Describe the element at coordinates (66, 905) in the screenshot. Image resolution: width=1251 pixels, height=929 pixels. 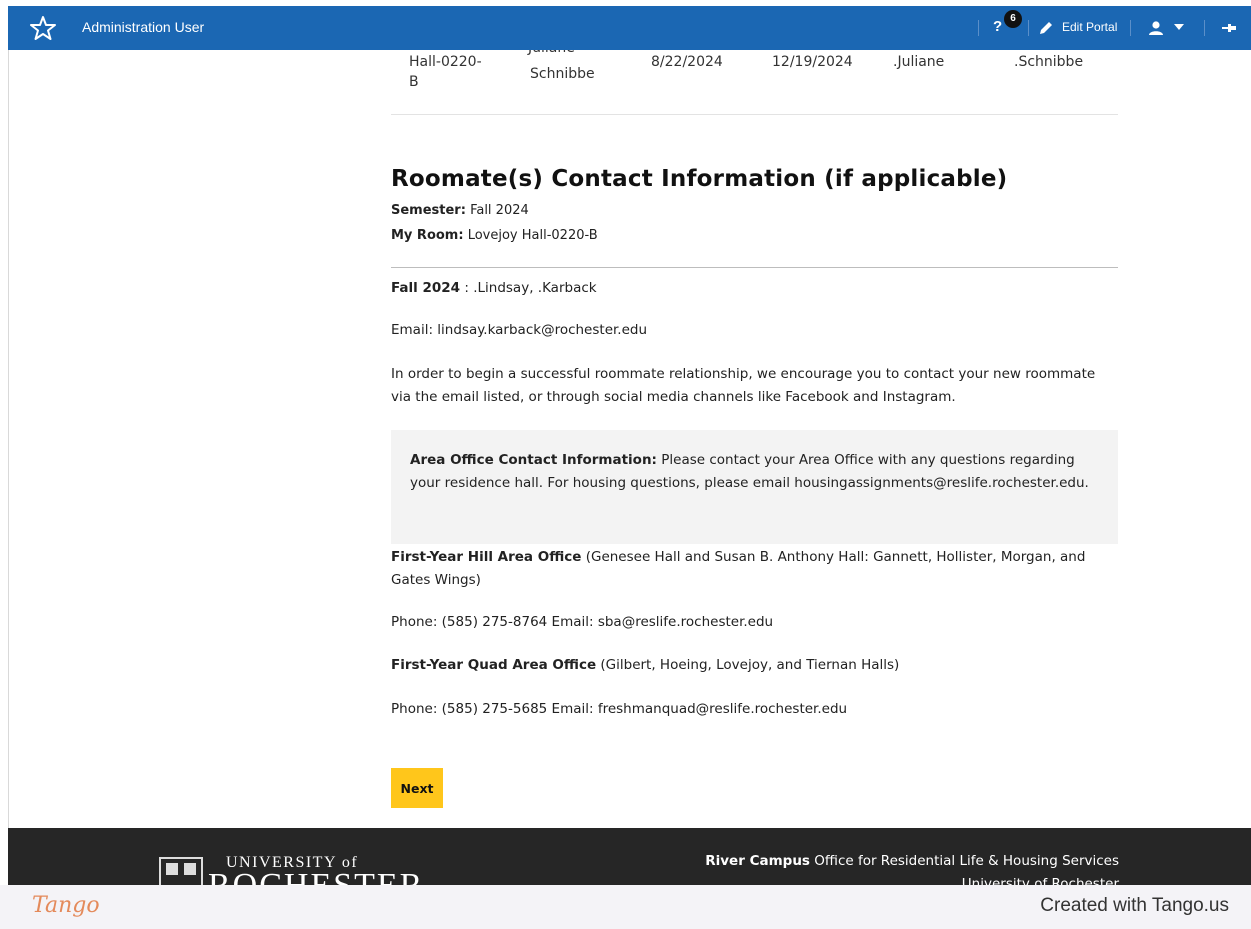
I see `tango-logo: Tango` at that location.